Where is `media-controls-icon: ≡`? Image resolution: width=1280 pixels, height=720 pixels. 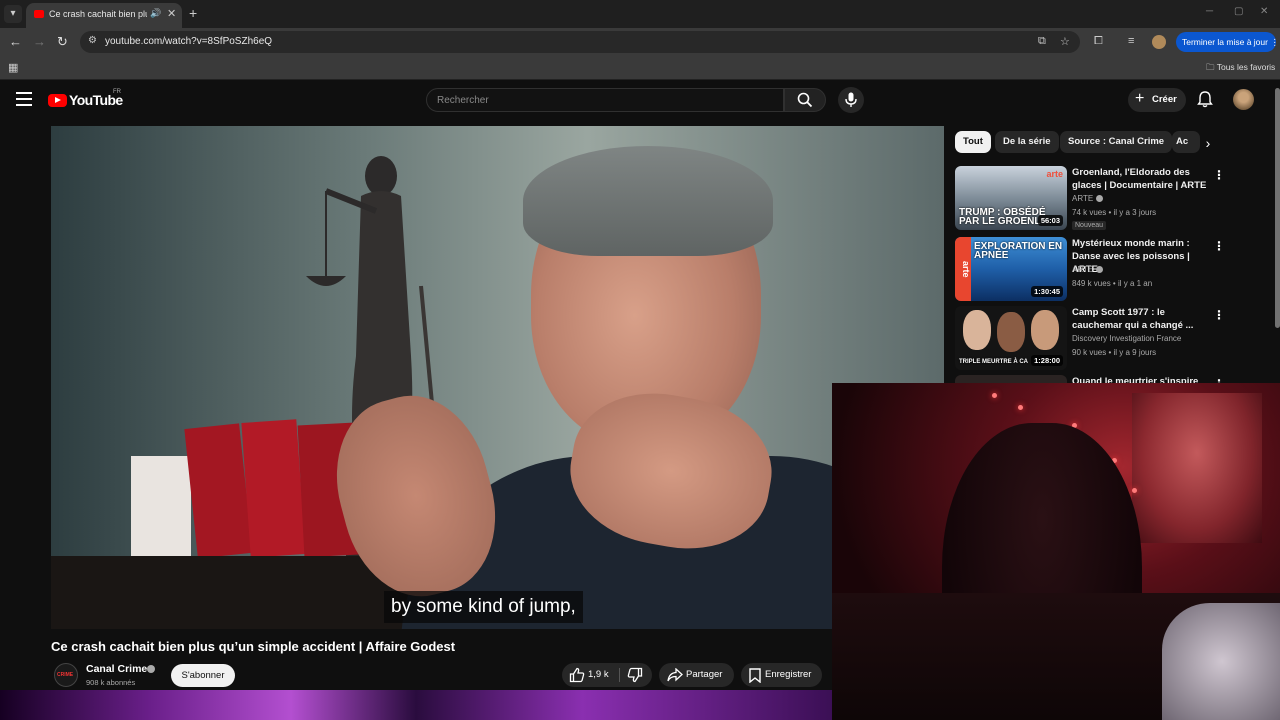 media-controls-icon: ≡ is located at coordinates (1131, 41).